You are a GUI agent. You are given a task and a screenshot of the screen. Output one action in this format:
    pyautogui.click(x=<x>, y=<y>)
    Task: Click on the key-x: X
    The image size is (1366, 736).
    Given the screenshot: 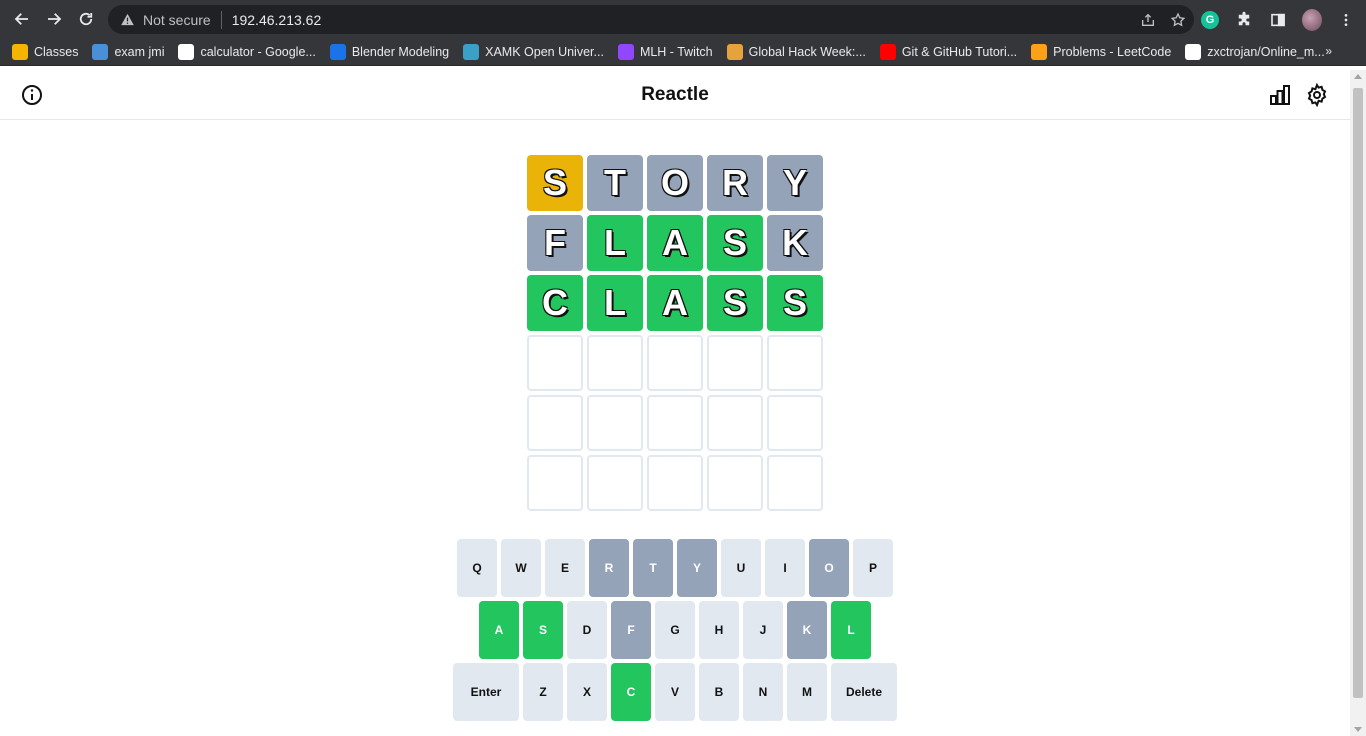 What is the action you would take?
    pyautogui.click(x=587, y=692)
    